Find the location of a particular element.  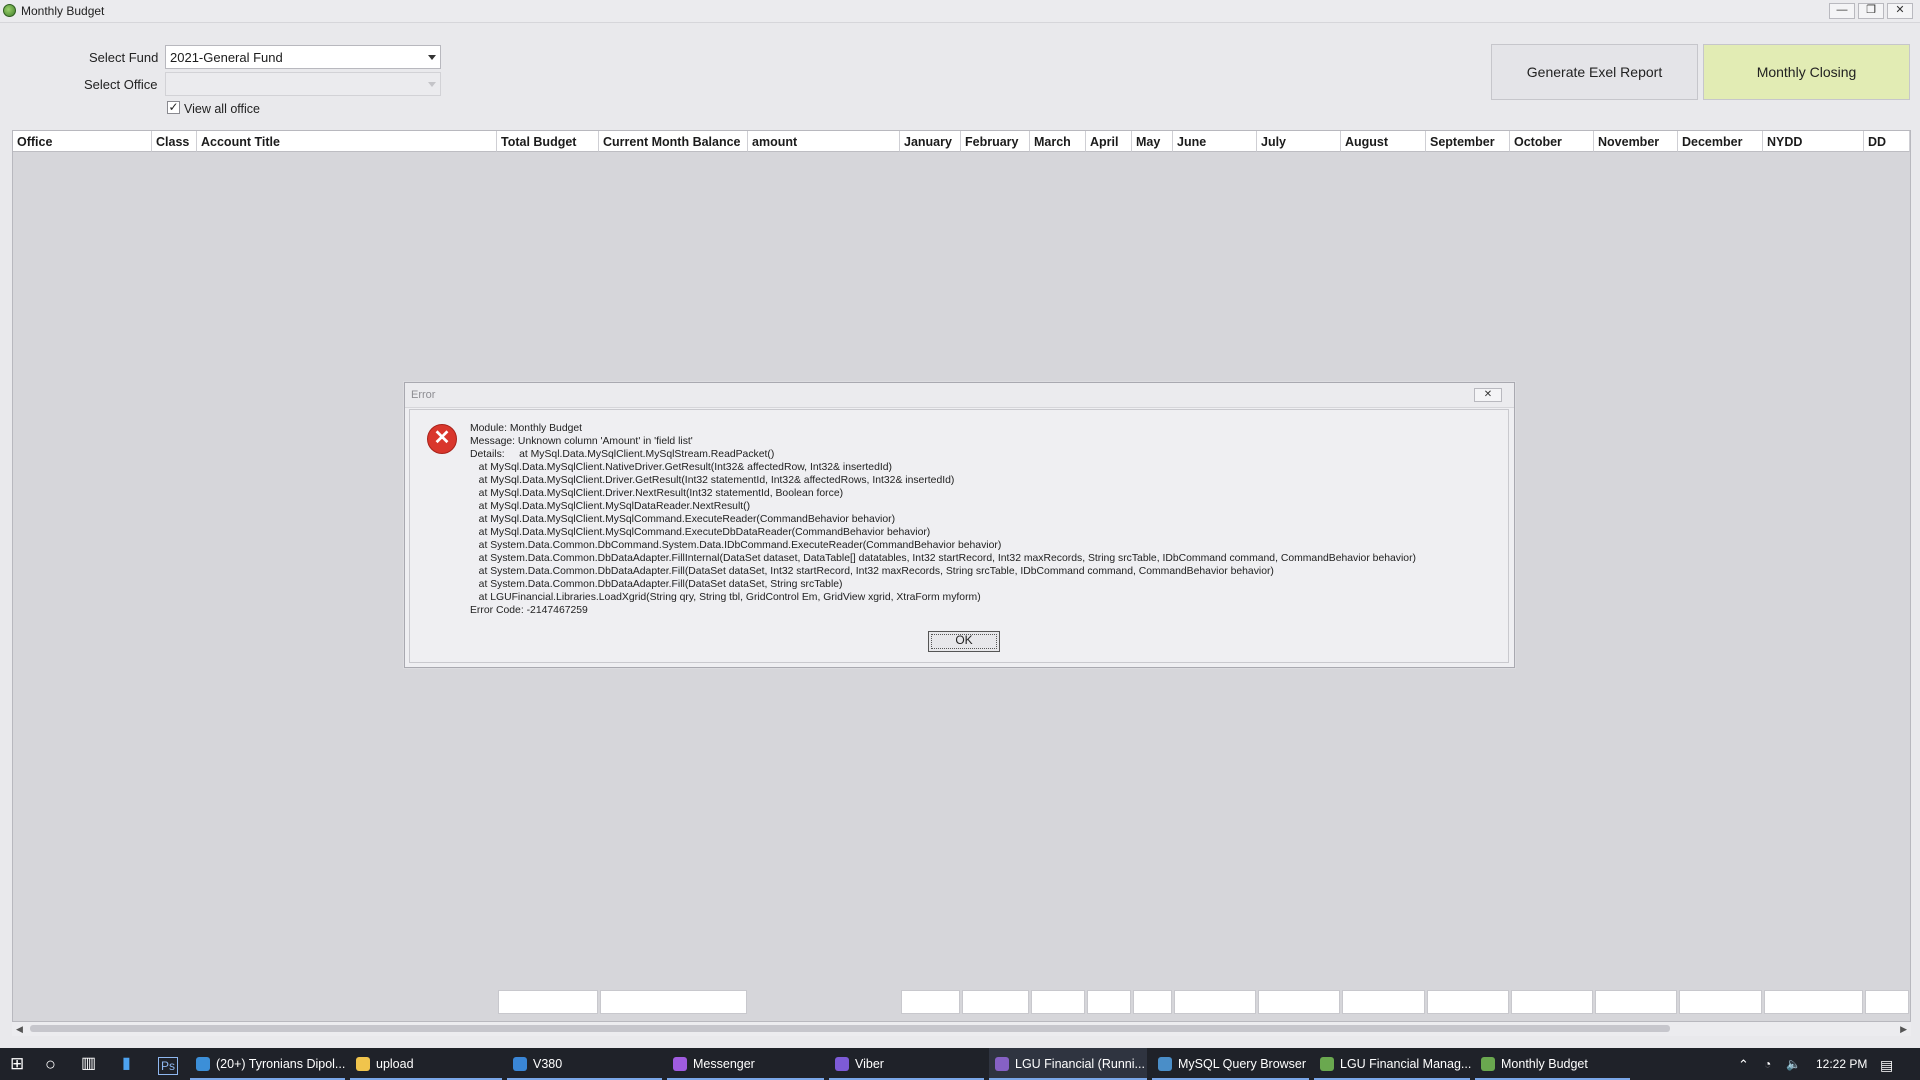

taskbar-item: Viber is located at coordinates (906, 1064).